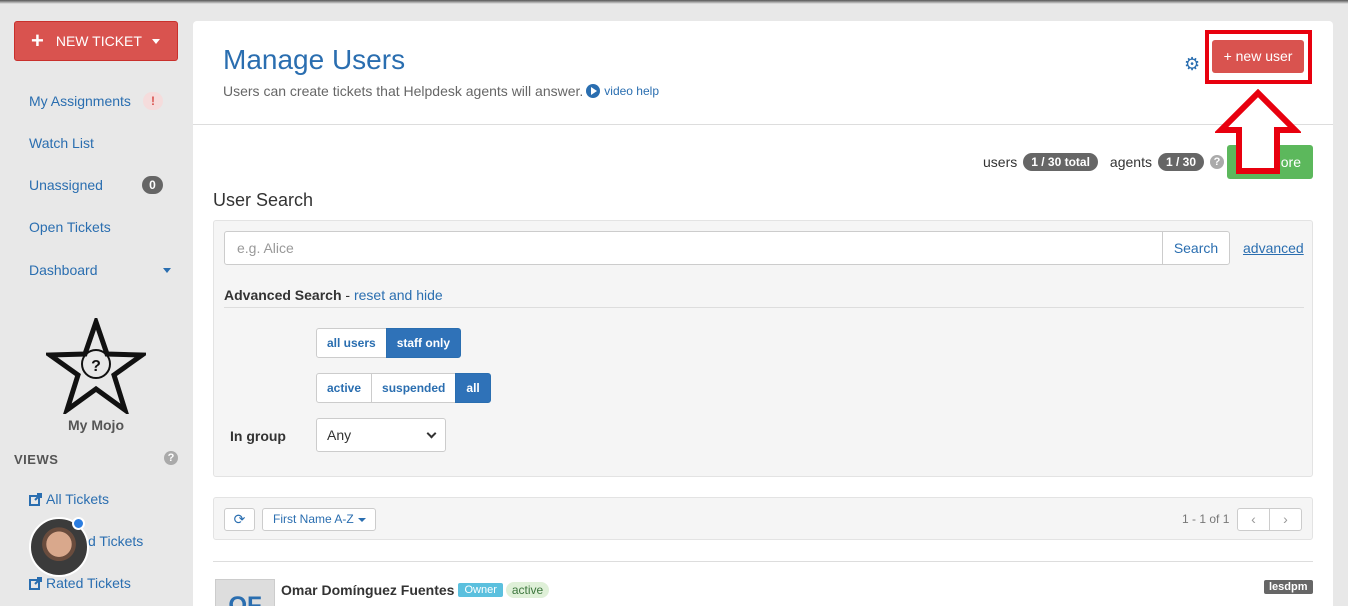 The height and width of the screenshot is (606, 1348). What do you see at coordinates (70, 227) in the screenshot?
I see `nav-open-tickets: Open Tickets` at bounding box center [70, 227].